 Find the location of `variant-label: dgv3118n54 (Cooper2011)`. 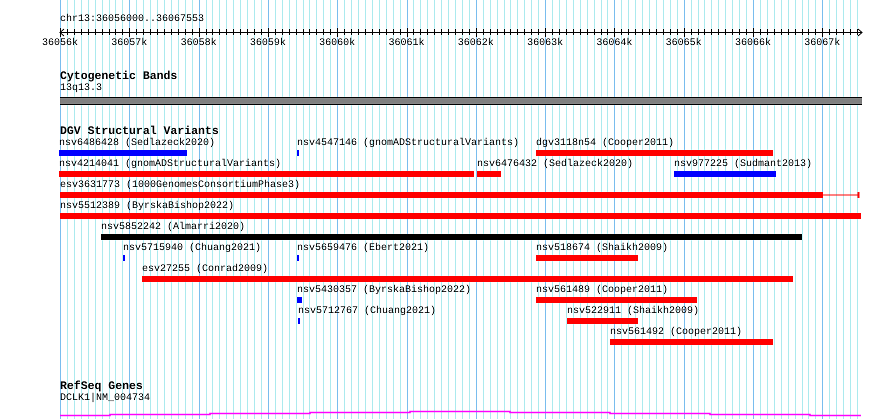

variant-label: dgv3118n54 (Cooper2011) is located at coordinates (605, 144).